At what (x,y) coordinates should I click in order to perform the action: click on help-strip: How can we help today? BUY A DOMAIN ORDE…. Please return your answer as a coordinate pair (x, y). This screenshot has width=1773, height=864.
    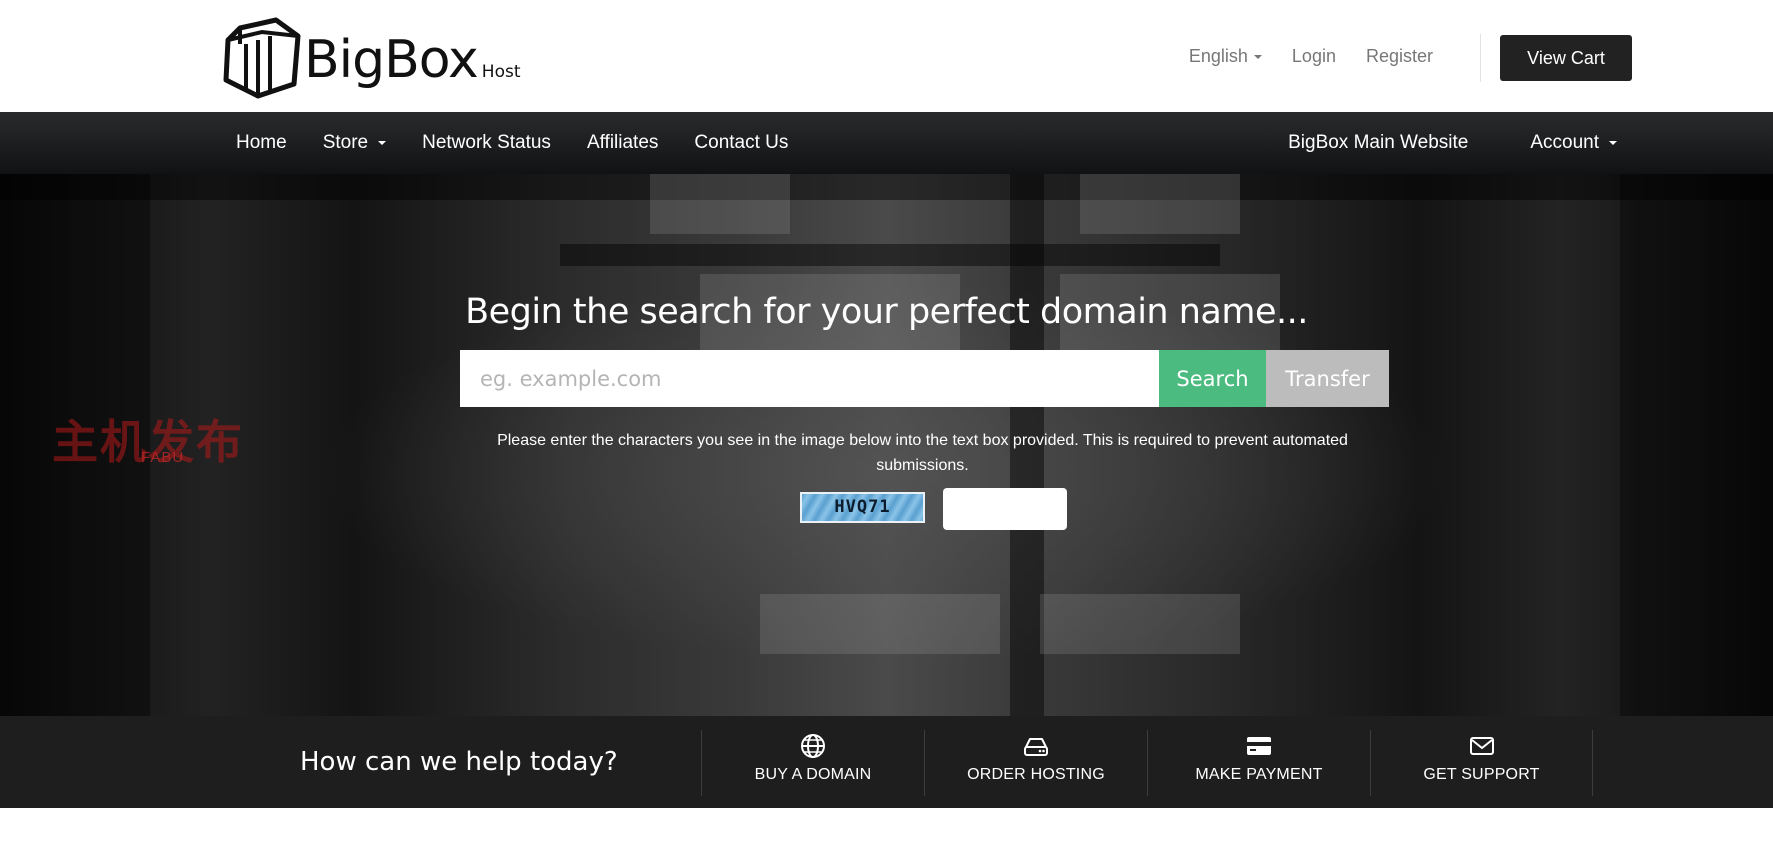
    Looking at the image, I should click on (886, 762).